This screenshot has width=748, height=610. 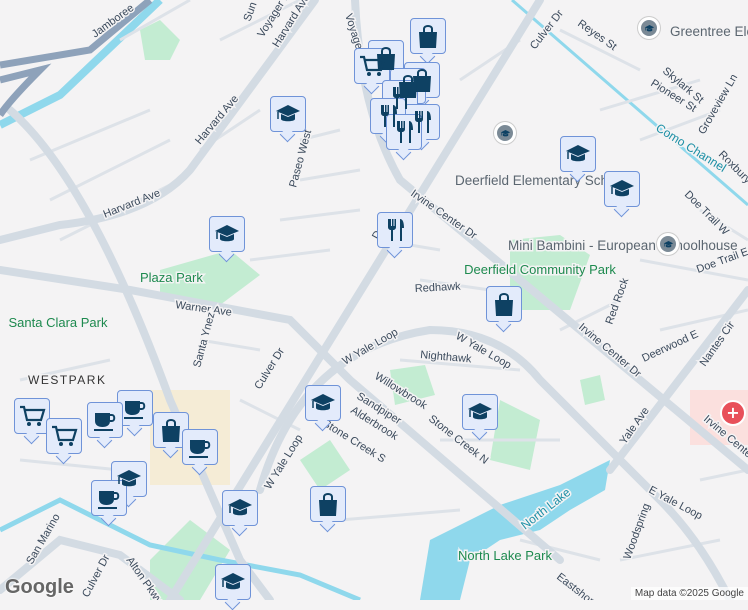 I want to click on svg-text:Mini Bambini - European School: Mini Bambini - European Schoolhouse, so click(x=623, y=245).